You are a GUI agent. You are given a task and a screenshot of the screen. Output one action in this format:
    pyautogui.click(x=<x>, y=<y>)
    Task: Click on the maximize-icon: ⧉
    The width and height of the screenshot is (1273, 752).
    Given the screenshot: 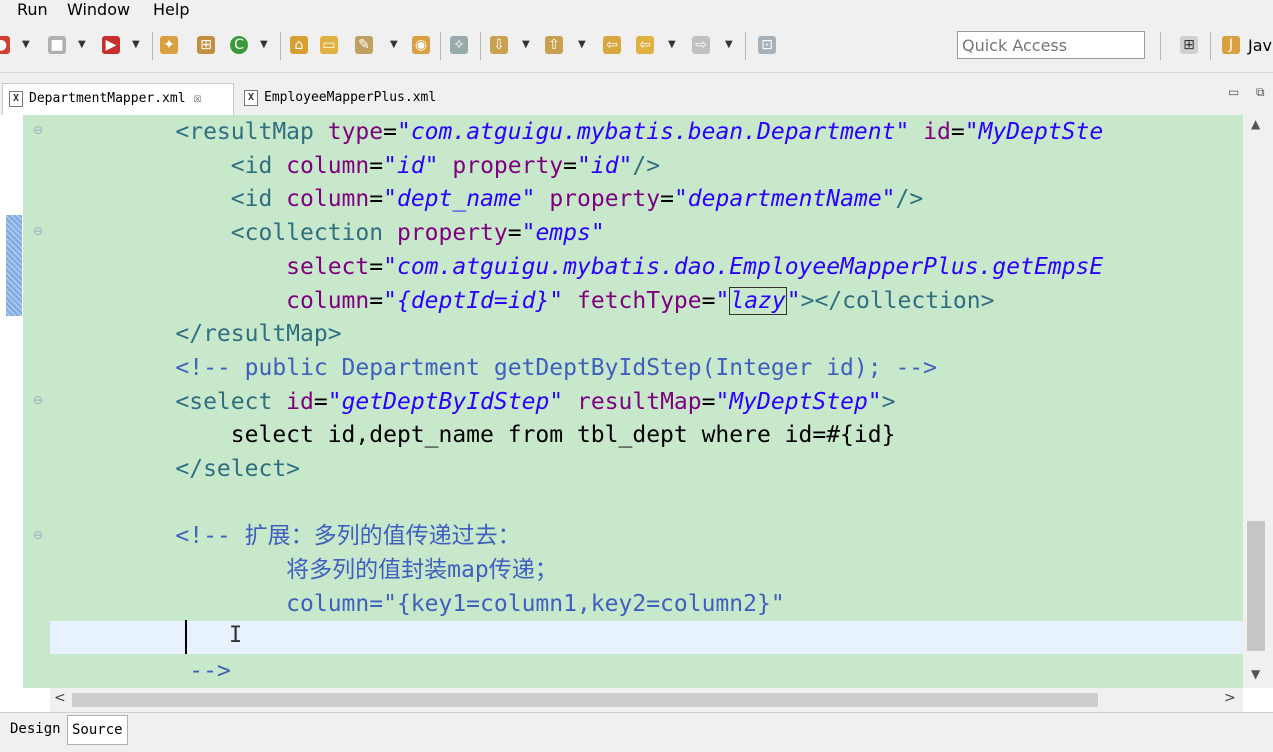 What is the action you would take?
    pyautogui.click(x=1260, y=92)
    